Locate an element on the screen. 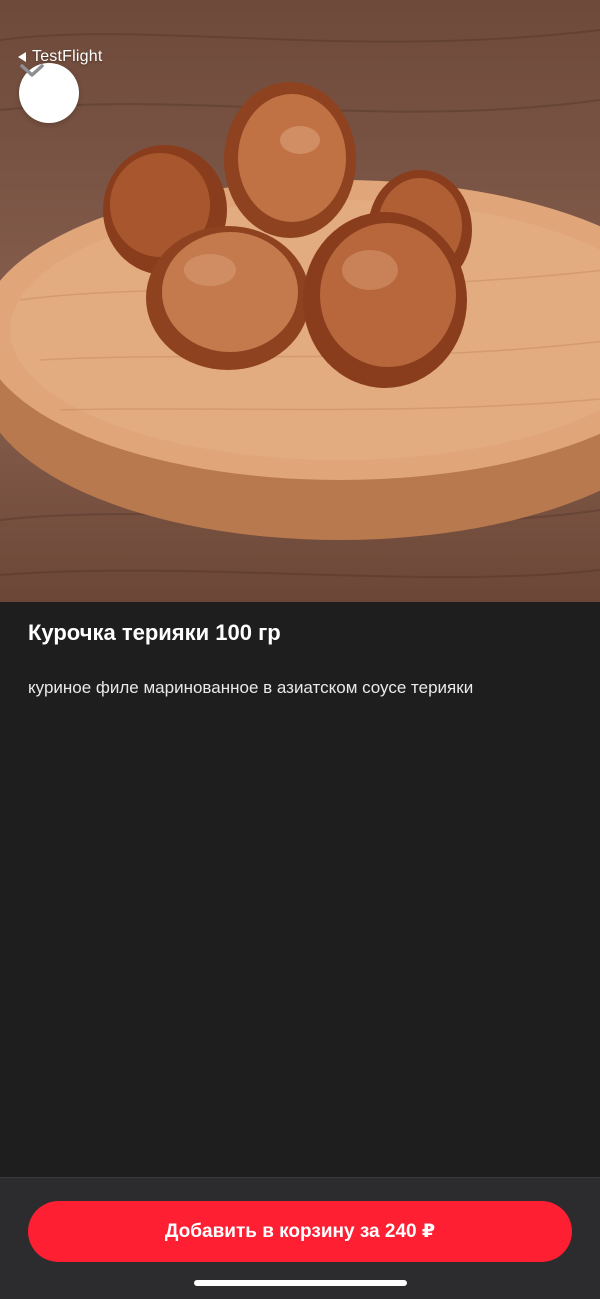  chevron-down-icon is located at coordinates (32, 70).